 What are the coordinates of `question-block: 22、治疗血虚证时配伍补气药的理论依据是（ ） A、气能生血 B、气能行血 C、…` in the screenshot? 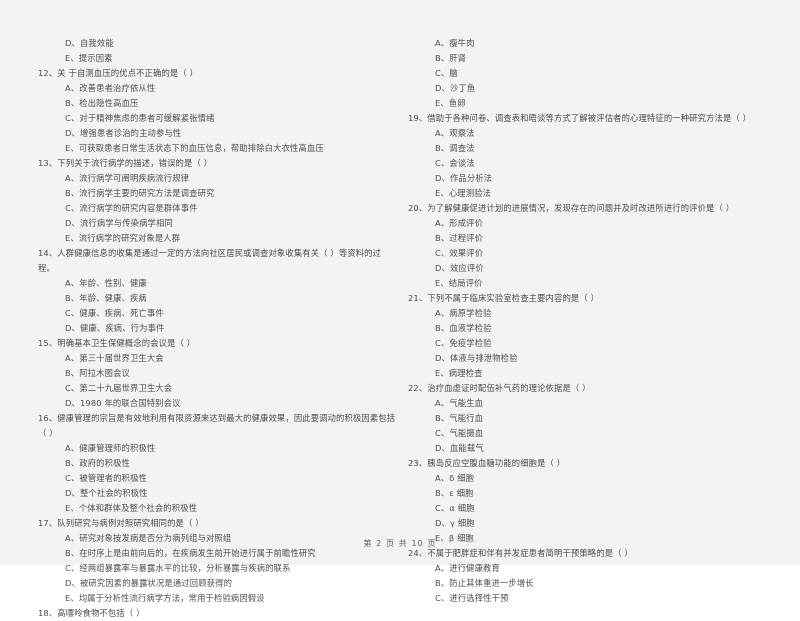 It's located at (581, 418).